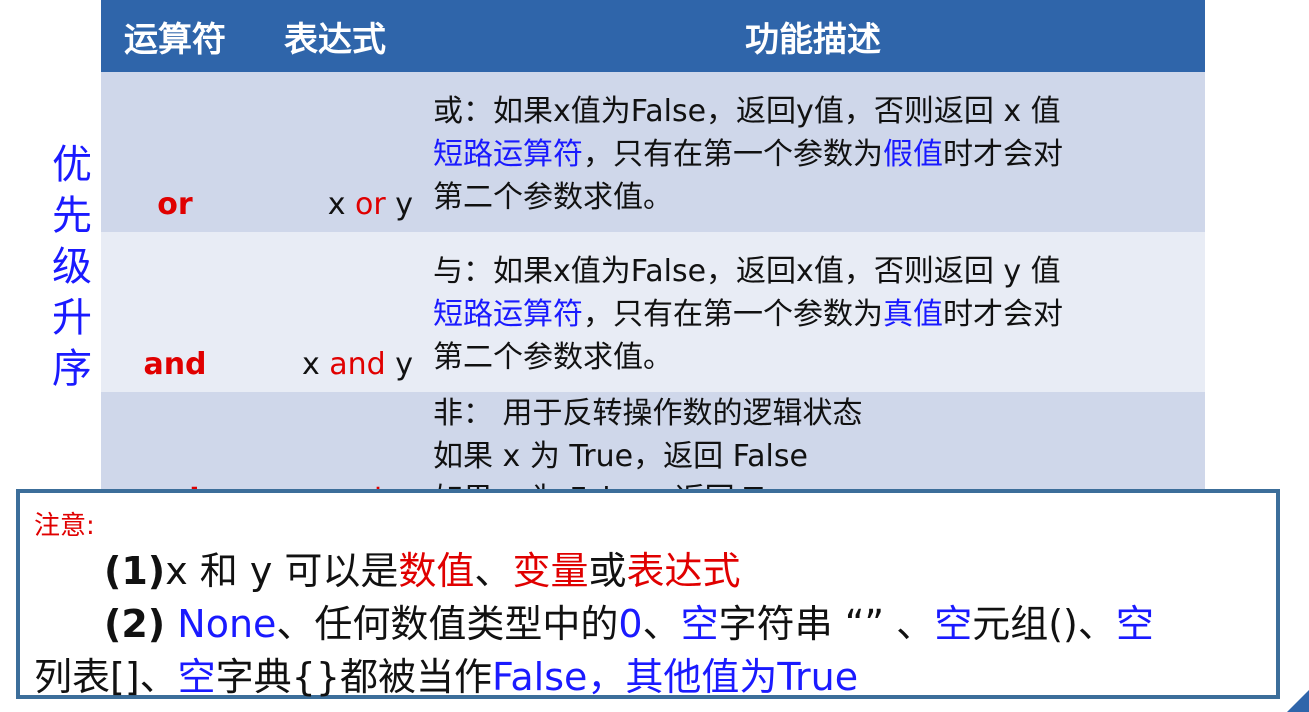 The height and width of the screenshot is (712, 1309). What do you see at coordinates (675, 677) in the screenshot?
I see `notice-blue-text: False，其他值为True` at bounding box center [675, 677].